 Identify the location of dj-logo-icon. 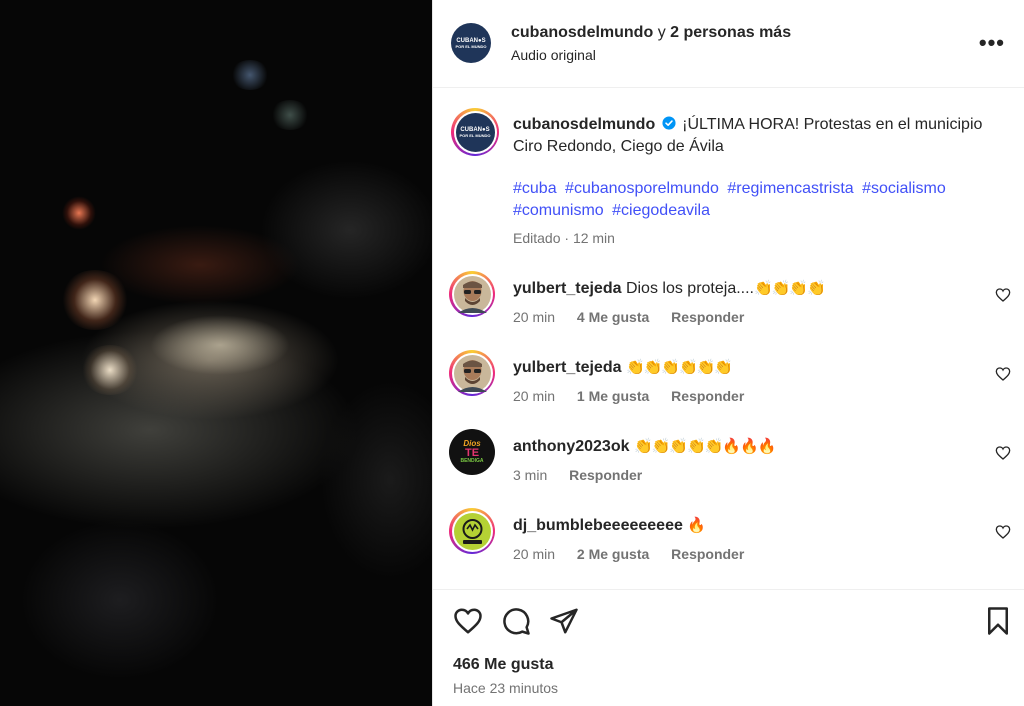
(472, 531).